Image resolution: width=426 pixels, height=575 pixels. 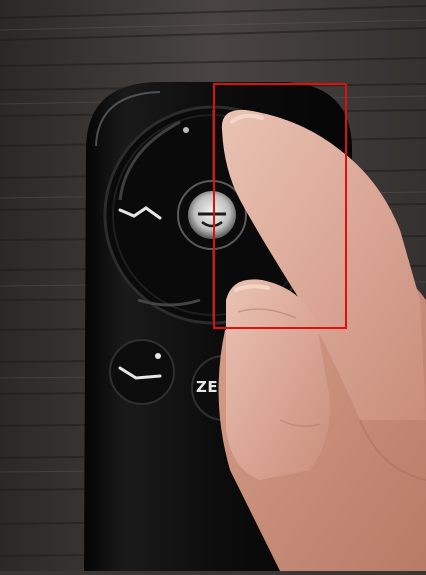 What do you see at coordinates (186, 130) in the screenshot?
I see `indicator-dot` at bounding box center [186, 130].